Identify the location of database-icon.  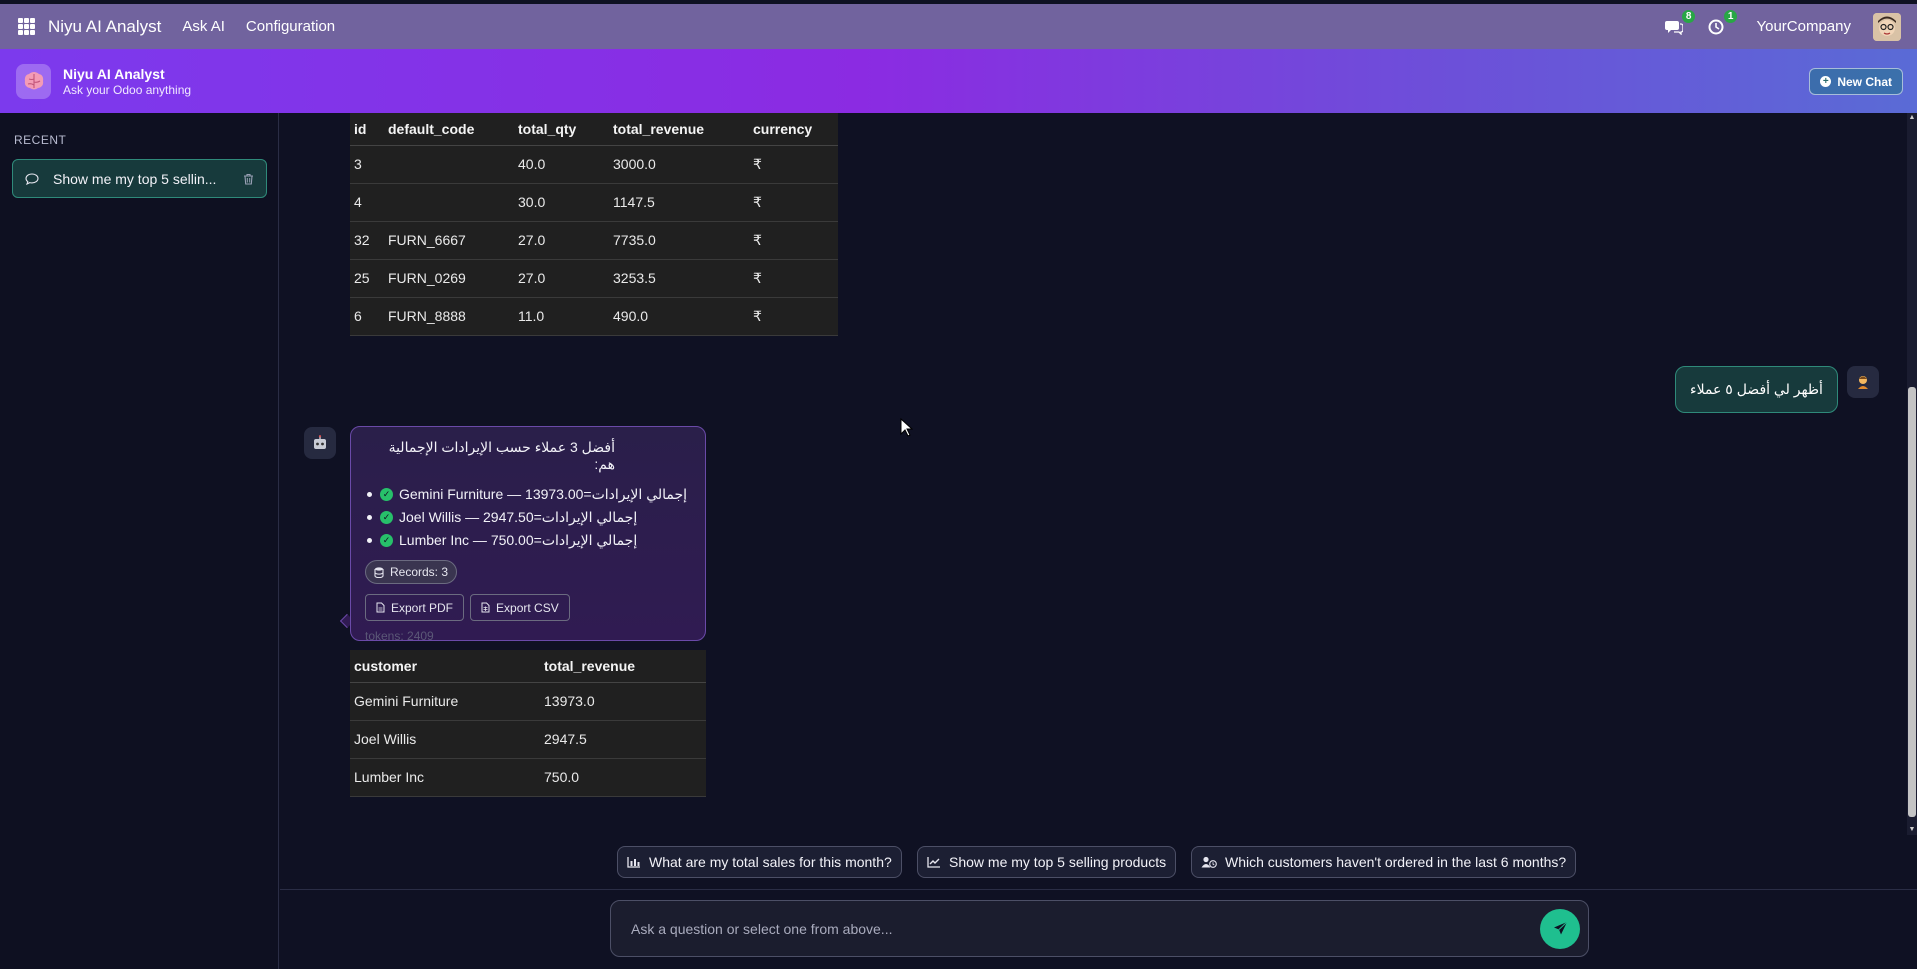
(379, 572).